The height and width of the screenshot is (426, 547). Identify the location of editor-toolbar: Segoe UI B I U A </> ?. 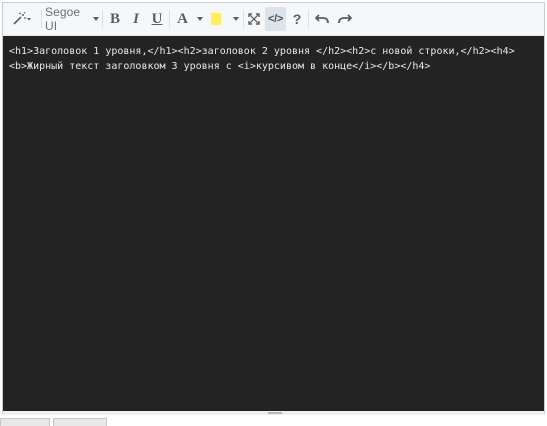
(273, 19).